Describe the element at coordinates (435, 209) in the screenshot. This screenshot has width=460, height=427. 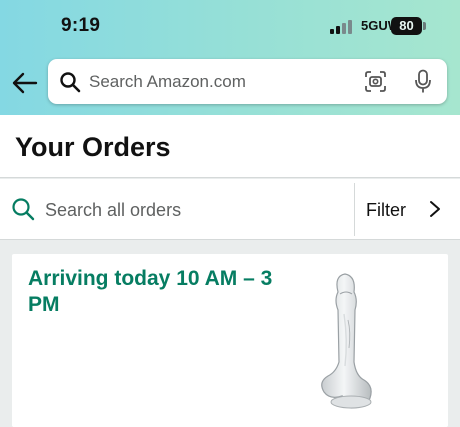
I see `chevron-right-icon` at that location.